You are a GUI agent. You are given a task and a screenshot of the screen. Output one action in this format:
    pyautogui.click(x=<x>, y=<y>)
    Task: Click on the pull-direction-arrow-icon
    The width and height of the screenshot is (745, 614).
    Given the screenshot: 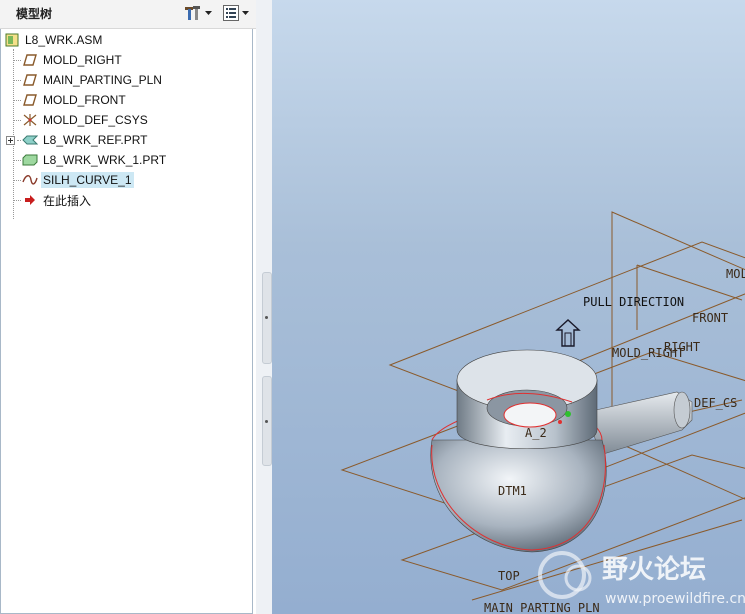 What is the action you would take?
    pyautogui.click(x=568, y=333)
    